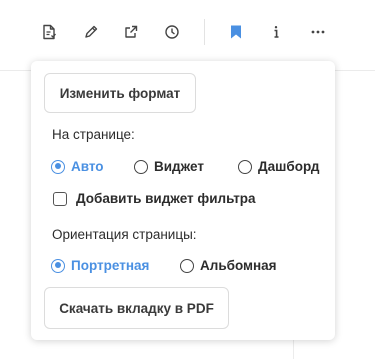  I want to click on radio-landscape: Альбомная, so click(228, 265).